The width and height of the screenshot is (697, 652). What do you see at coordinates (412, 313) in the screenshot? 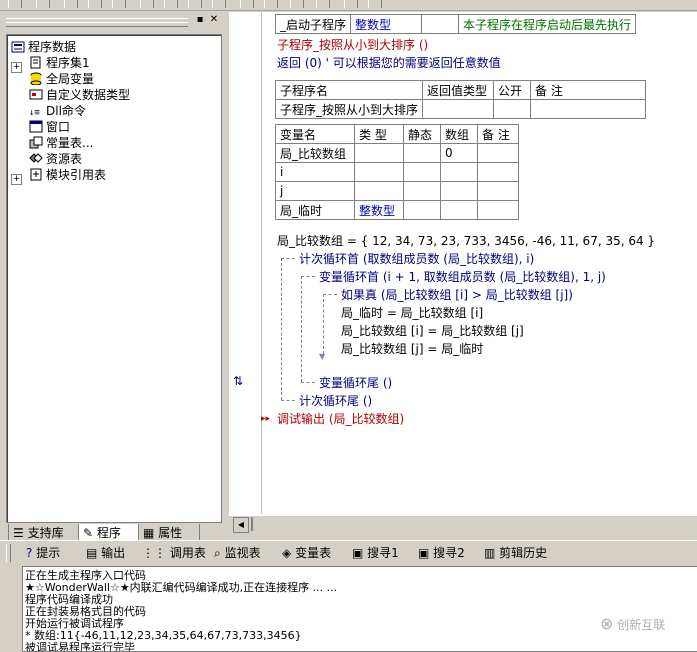
I see `code-line: 局_临时 = 局_比较数组 [i]` at bounding box center [412, 313].